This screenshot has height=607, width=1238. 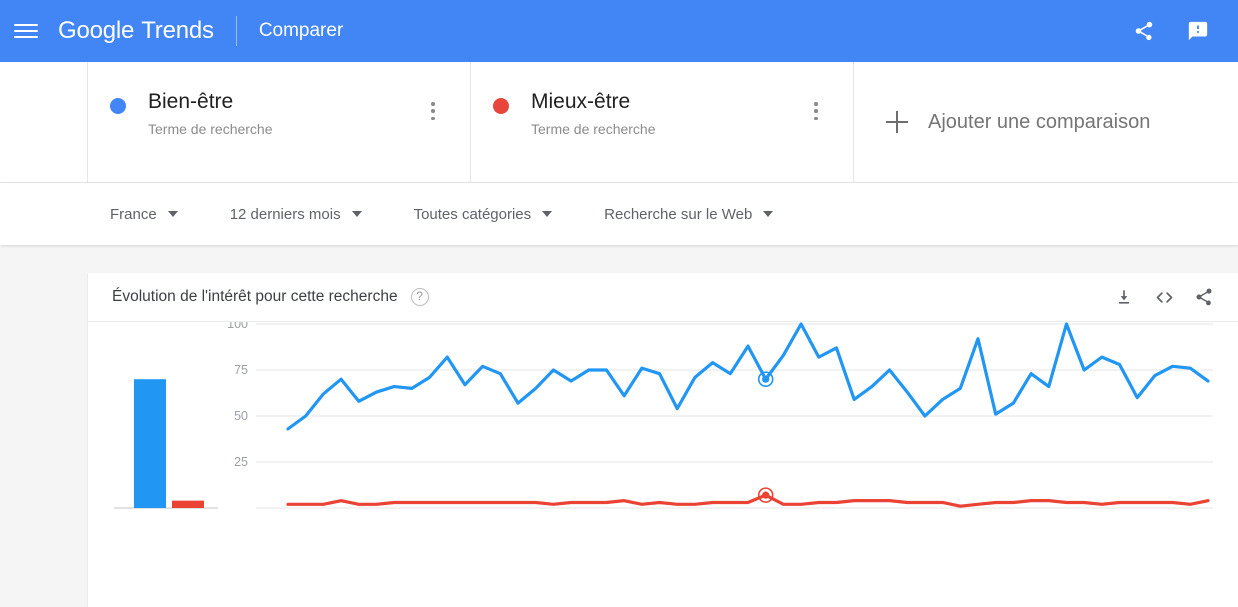 What do you see at coordinates (241, 462) in the screenshot?
I see `y-axis-tick-label: 25` at bounding box center [241, 462].